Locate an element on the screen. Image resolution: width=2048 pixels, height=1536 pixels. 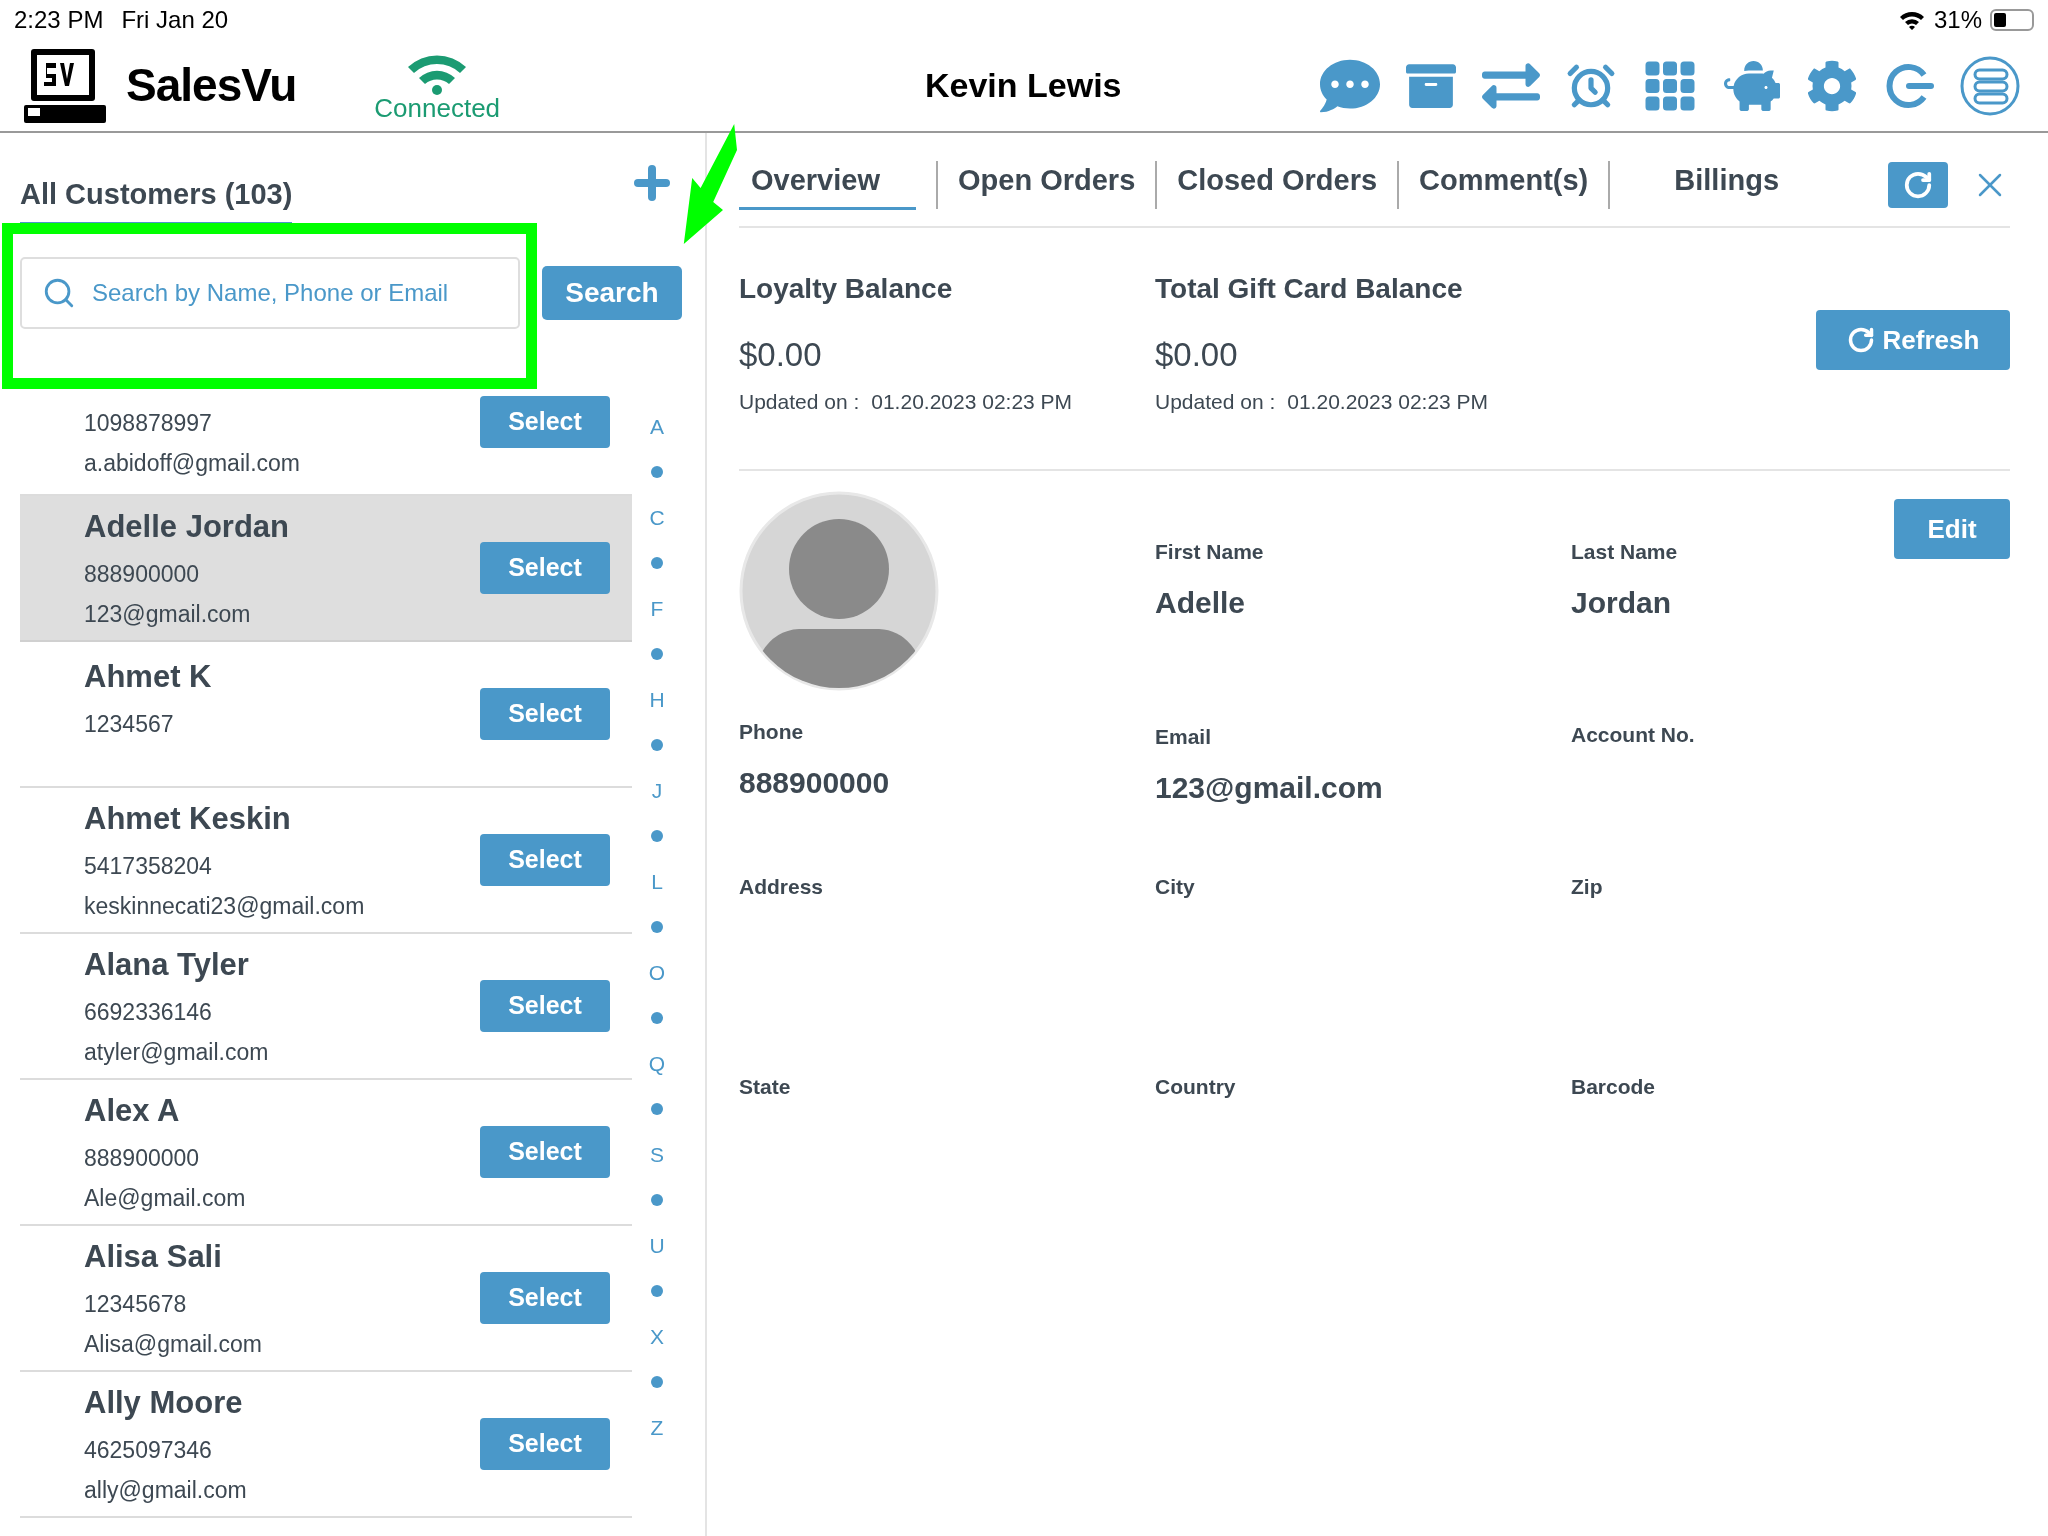
menu-list-icon is located at coordinates (1990, 85).